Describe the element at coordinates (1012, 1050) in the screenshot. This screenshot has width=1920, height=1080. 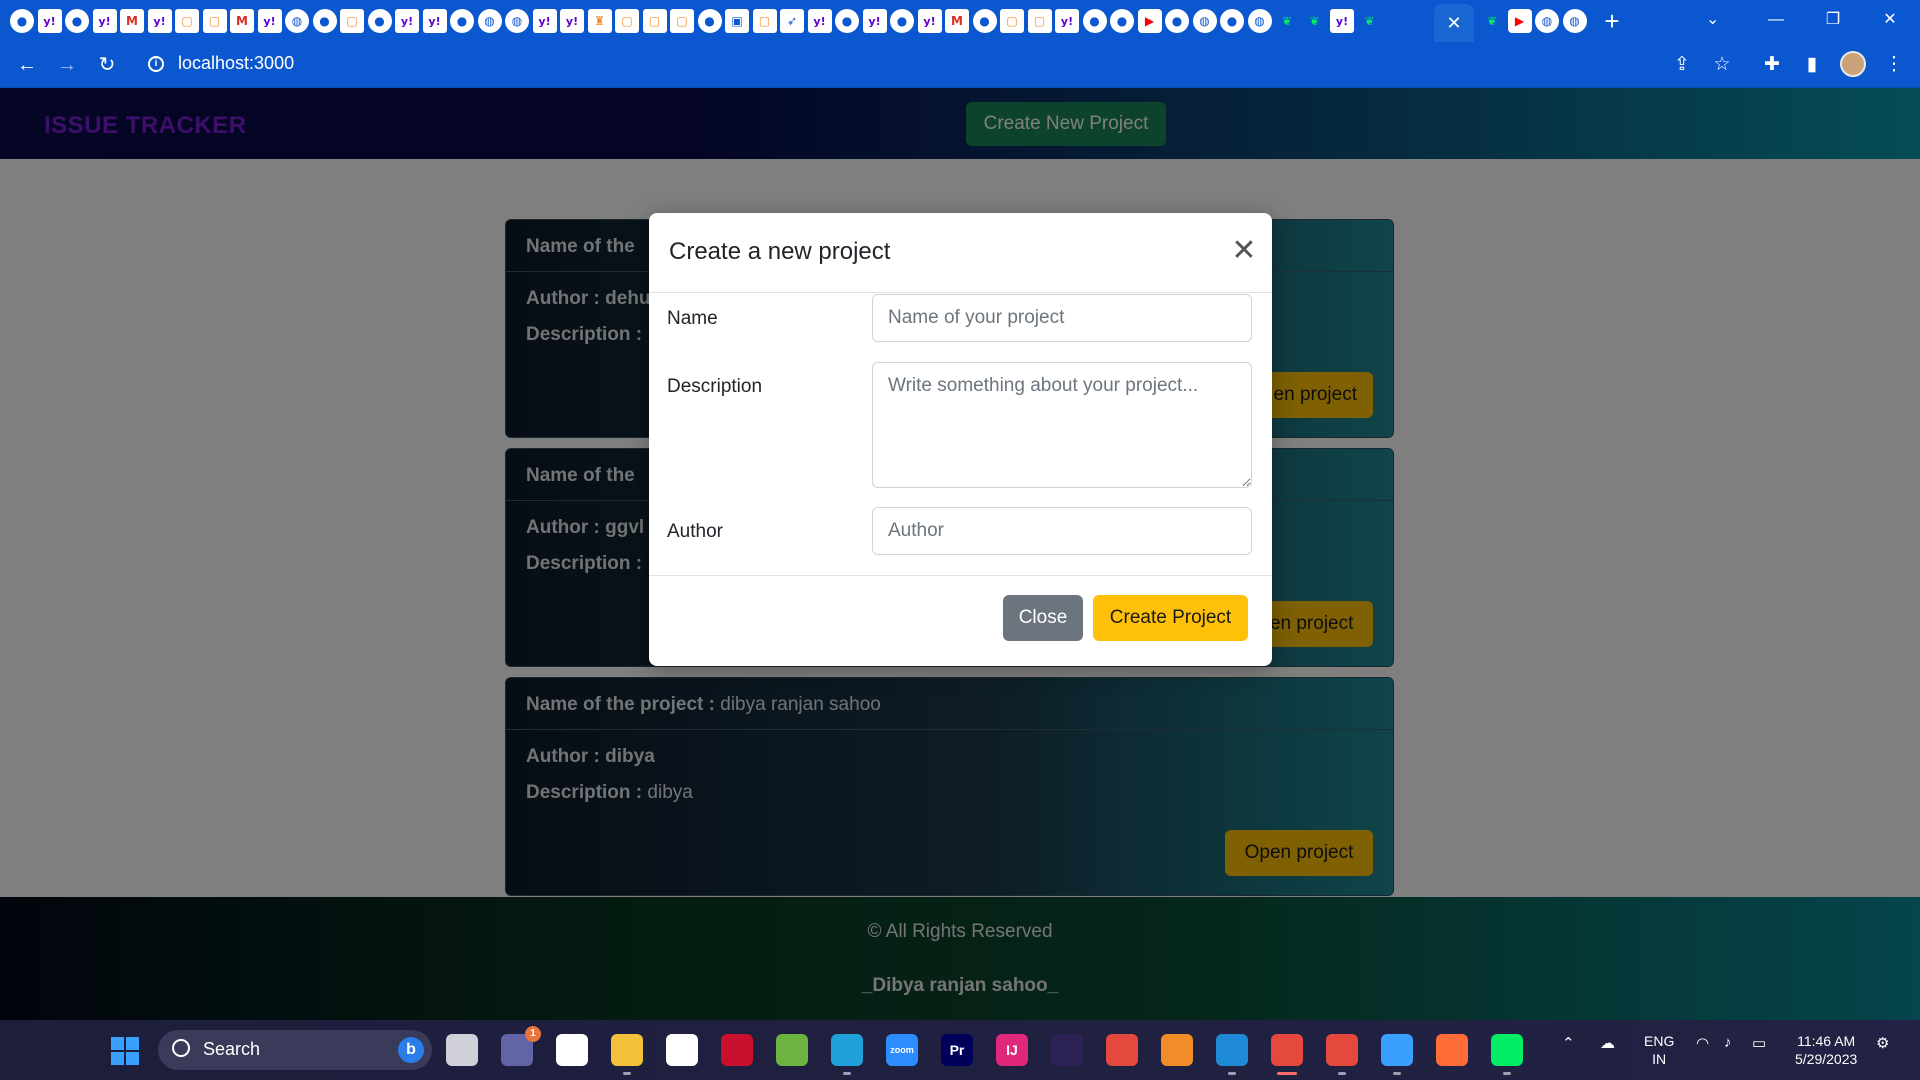
I see `intellij-icon: IJ` at that location.